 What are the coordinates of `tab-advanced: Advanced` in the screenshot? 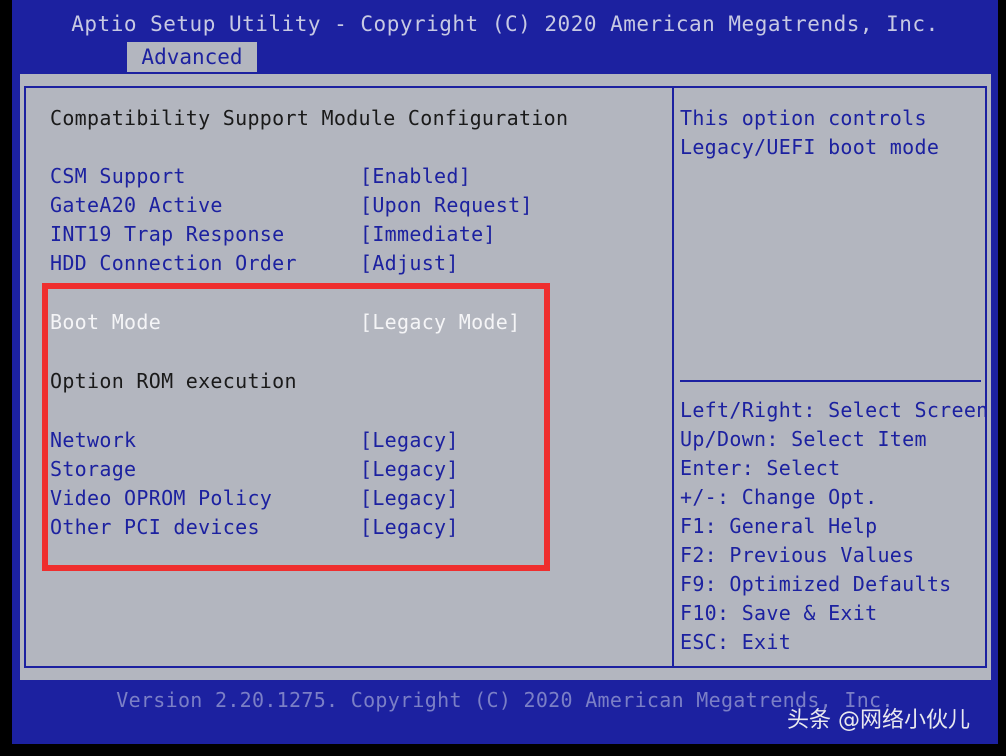 It's located at (192, 57).